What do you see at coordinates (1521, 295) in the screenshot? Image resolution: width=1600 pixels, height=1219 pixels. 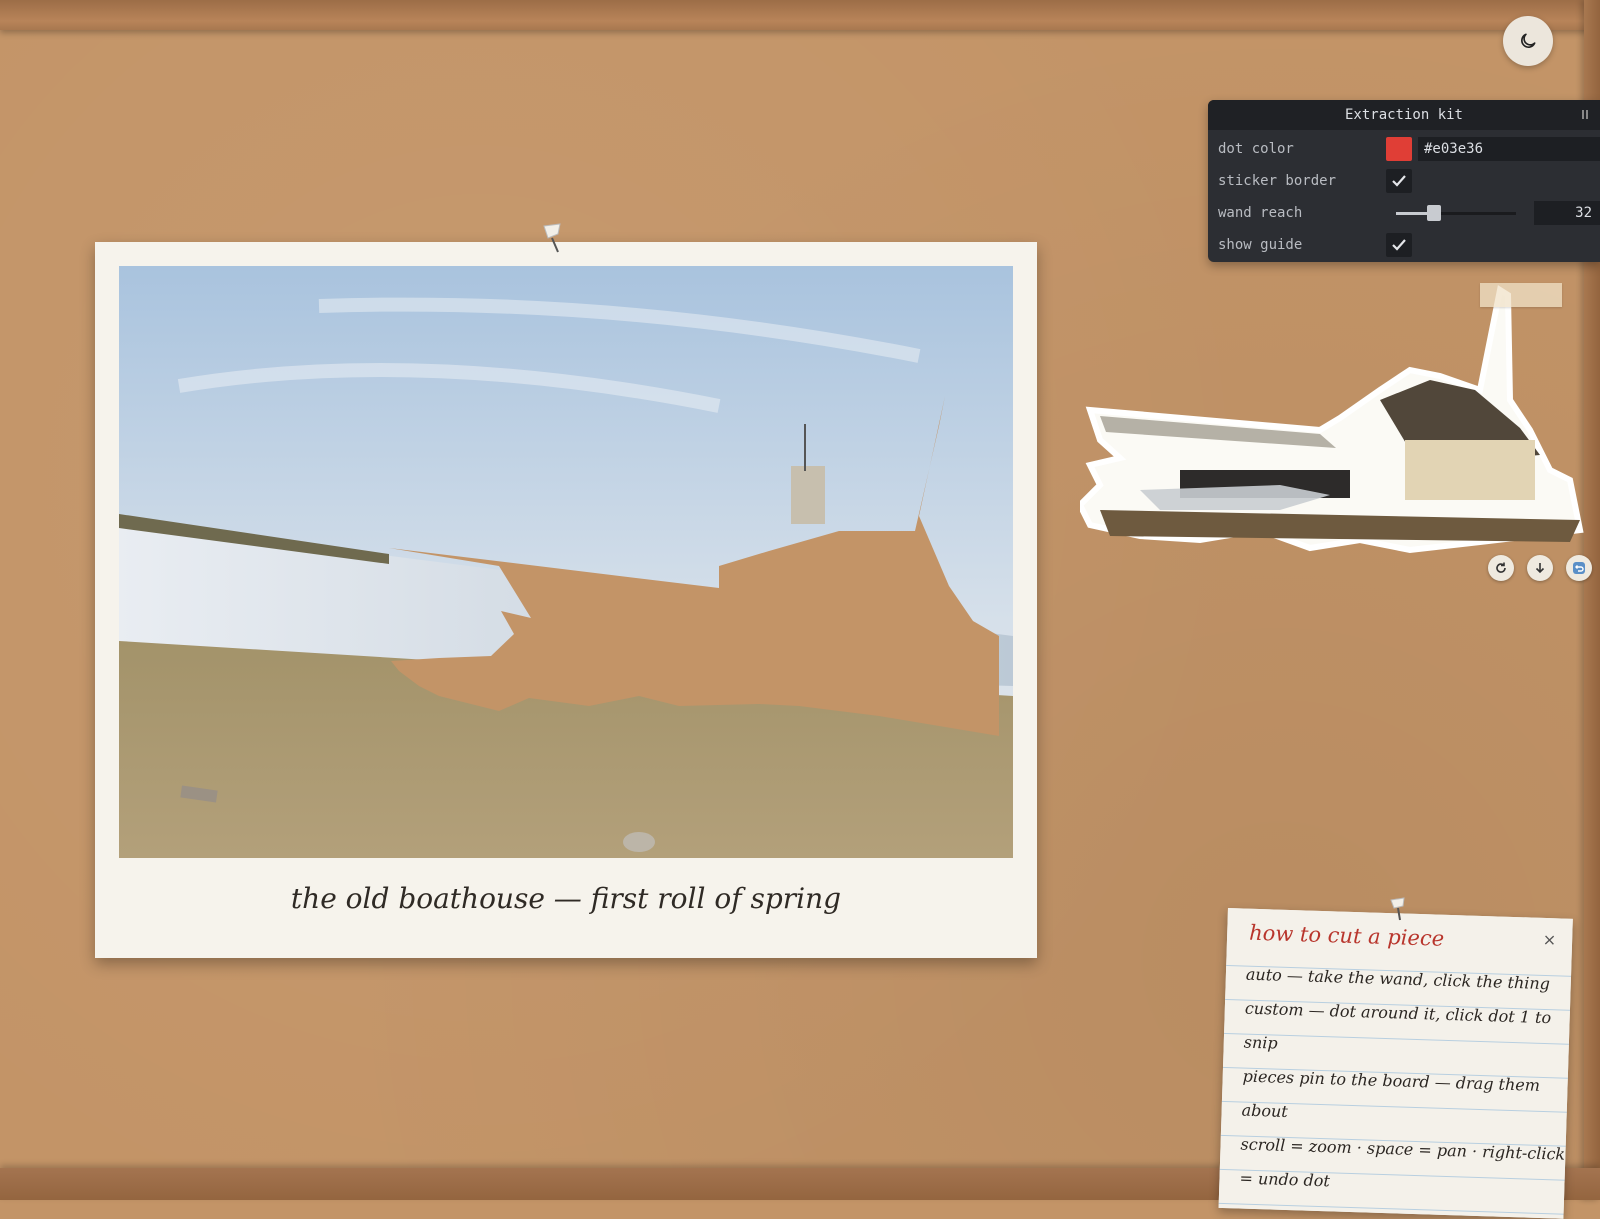 I see `sticker-tape` at bounding box center [1521, 295].